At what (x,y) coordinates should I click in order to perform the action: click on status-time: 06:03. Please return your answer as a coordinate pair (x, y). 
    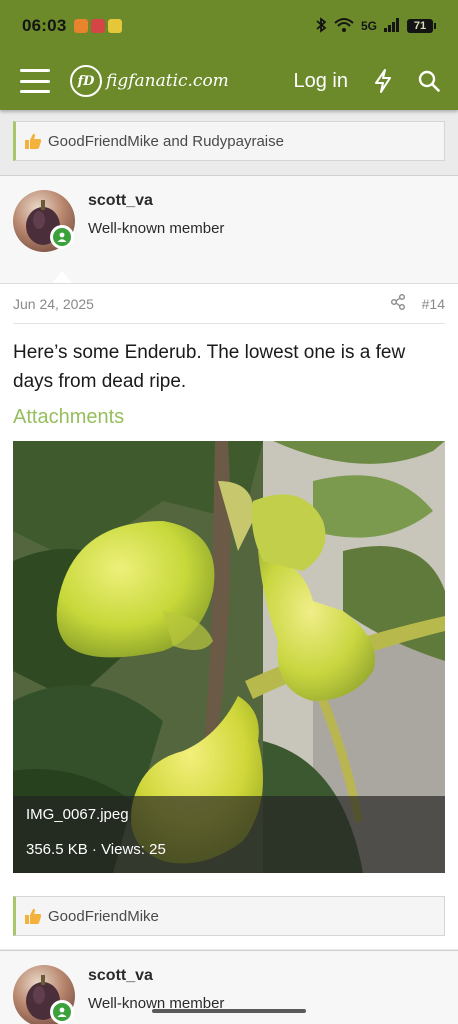
    Looking at the image, I should click on (44, 25).